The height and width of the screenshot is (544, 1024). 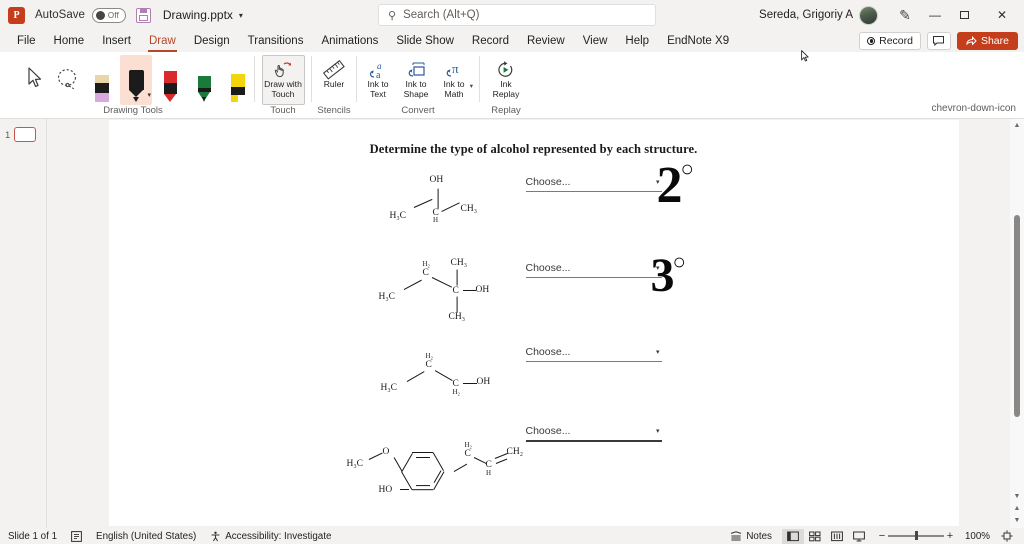 What do you see at coordinates (669, 278) in the screenshot?
I see `ink-annotation-2: 3○` at bounding box center [669, 278].